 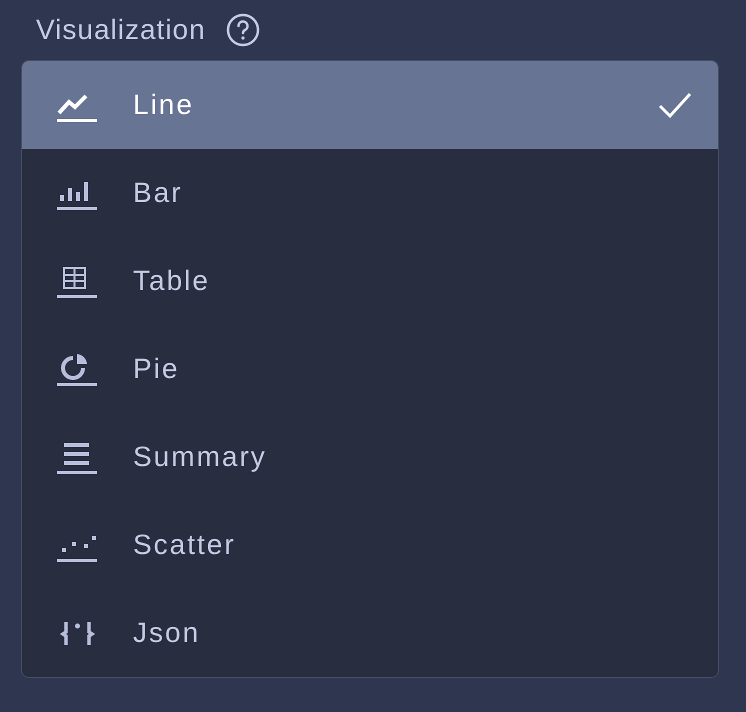 I want to click on option-label: Summary, so click(x=200, y=457).